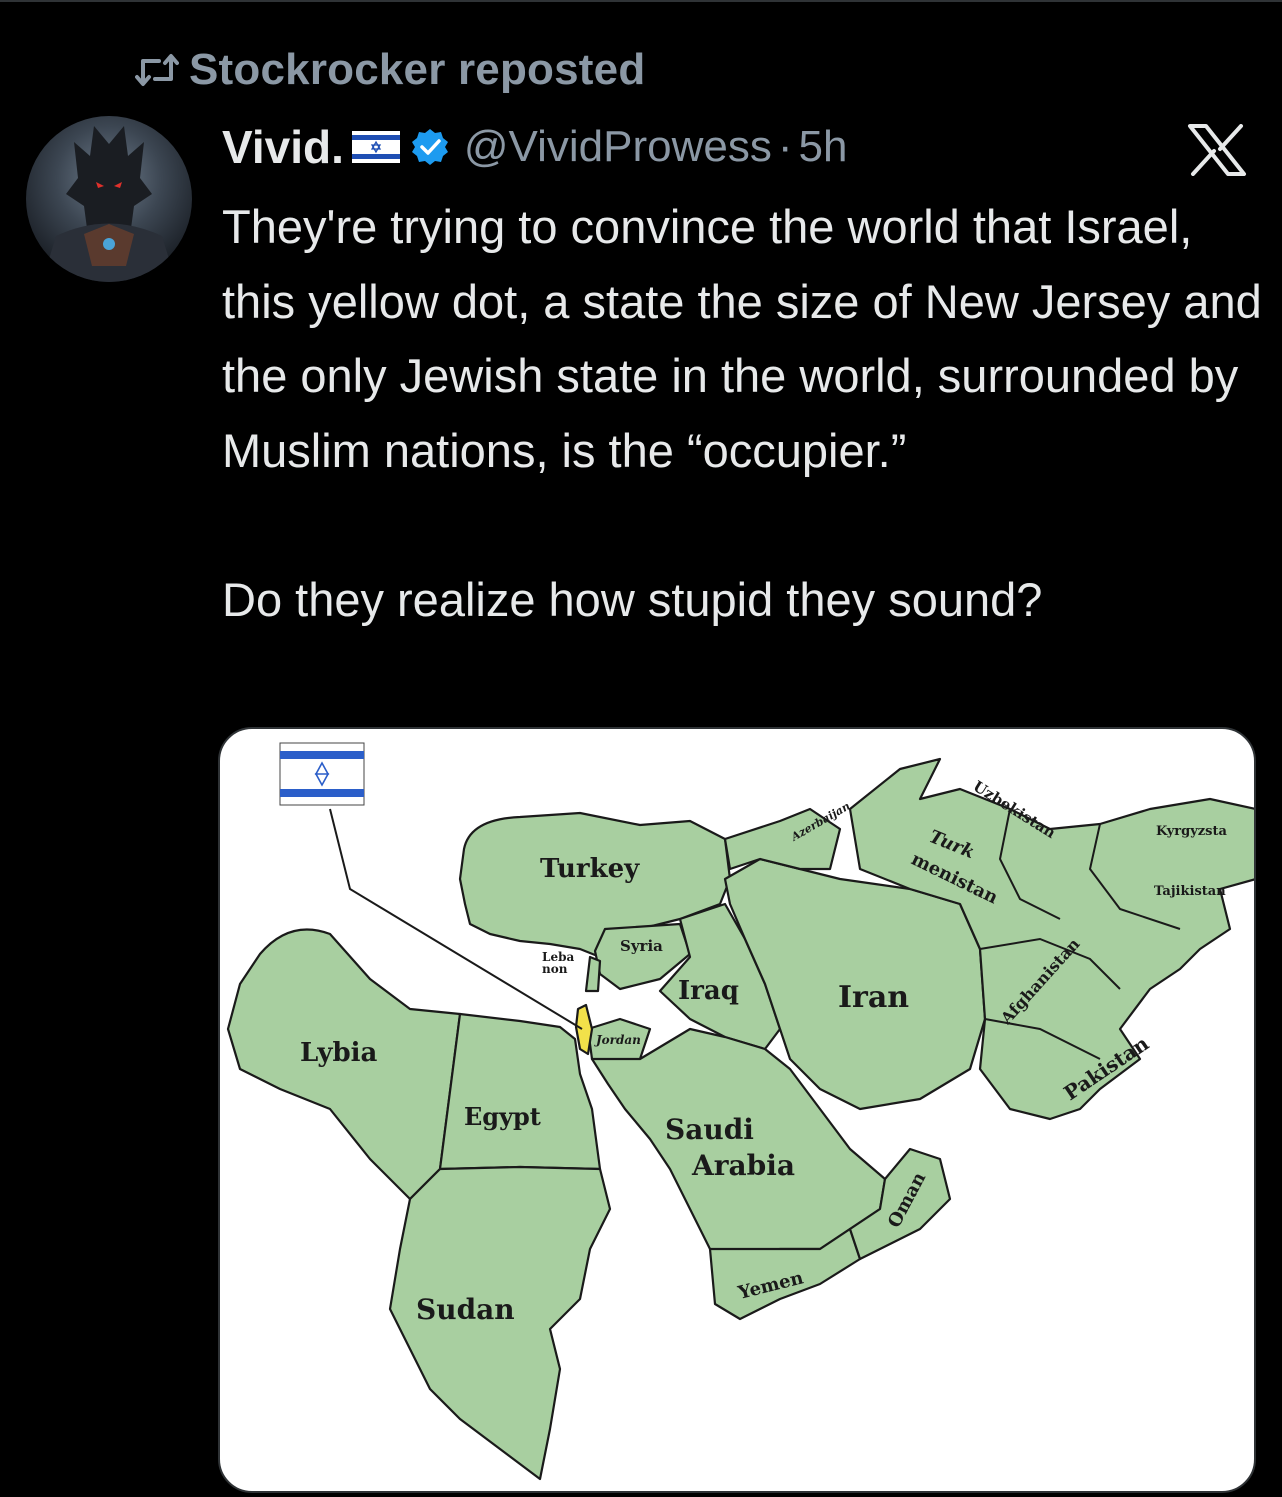  I want to click on israel-shape, so click(584, 1029).